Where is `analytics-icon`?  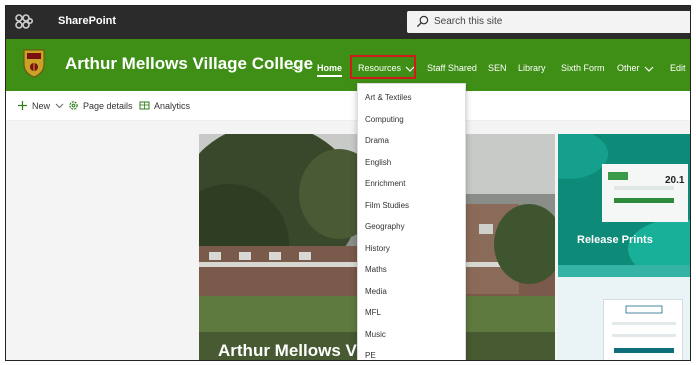 analytics-icon is located at coordinates (144, 105).